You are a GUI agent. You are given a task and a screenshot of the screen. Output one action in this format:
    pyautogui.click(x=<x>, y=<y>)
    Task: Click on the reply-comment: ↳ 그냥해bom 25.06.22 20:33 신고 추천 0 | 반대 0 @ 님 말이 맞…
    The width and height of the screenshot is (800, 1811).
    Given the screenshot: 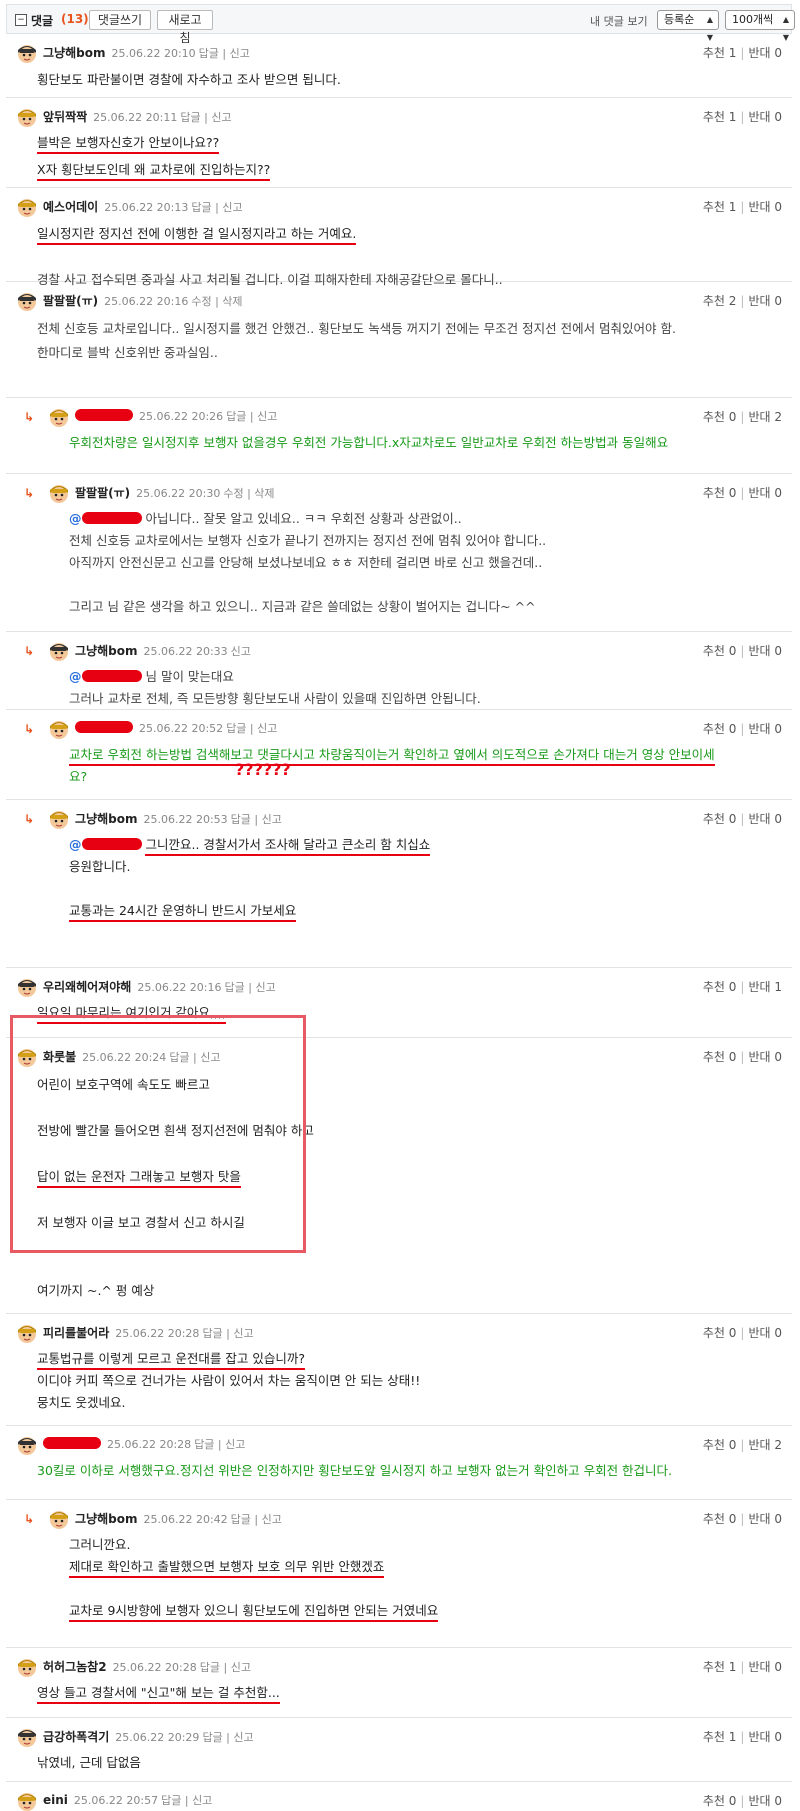 What is the action you would take?
    pyautogui.click(x=399, y=671)
    